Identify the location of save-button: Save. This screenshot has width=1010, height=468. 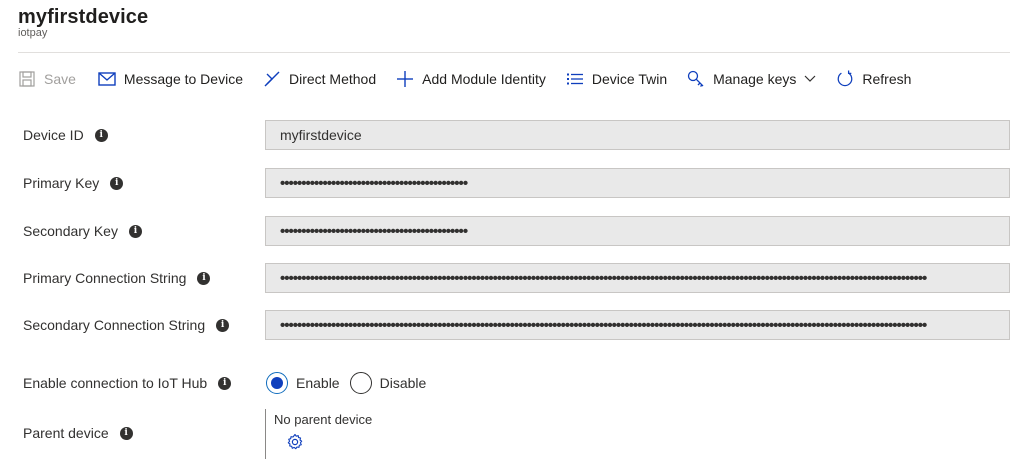
(47, 79).